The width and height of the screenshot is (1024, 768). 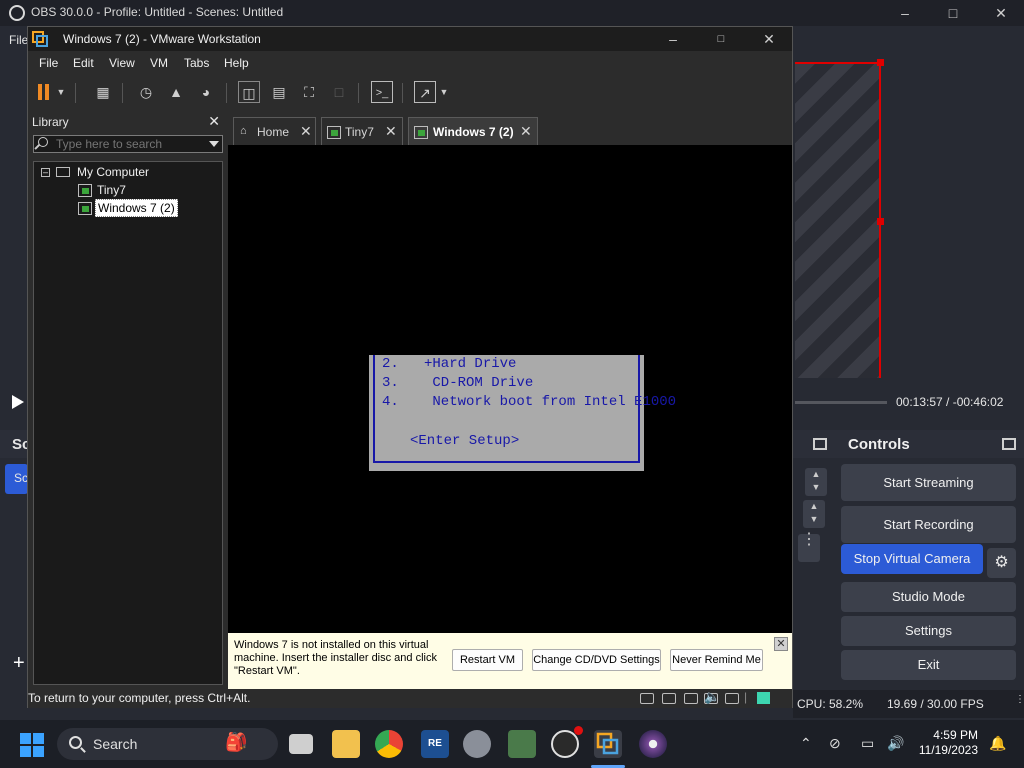 What do you see at coordinates (608, 744) in the screenshot?
I see `vmware-app-icon` at bounding box center [608, 744].